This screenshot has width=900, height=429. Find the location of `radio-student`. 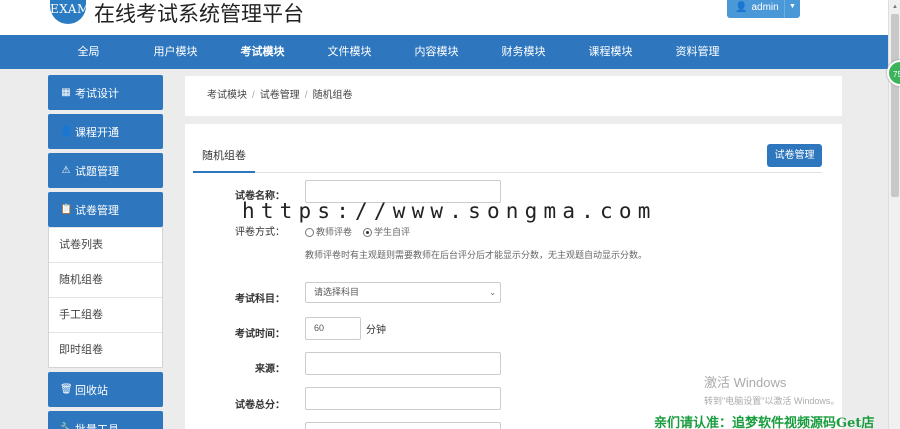

radio-student is located at coordinates (368, 232).